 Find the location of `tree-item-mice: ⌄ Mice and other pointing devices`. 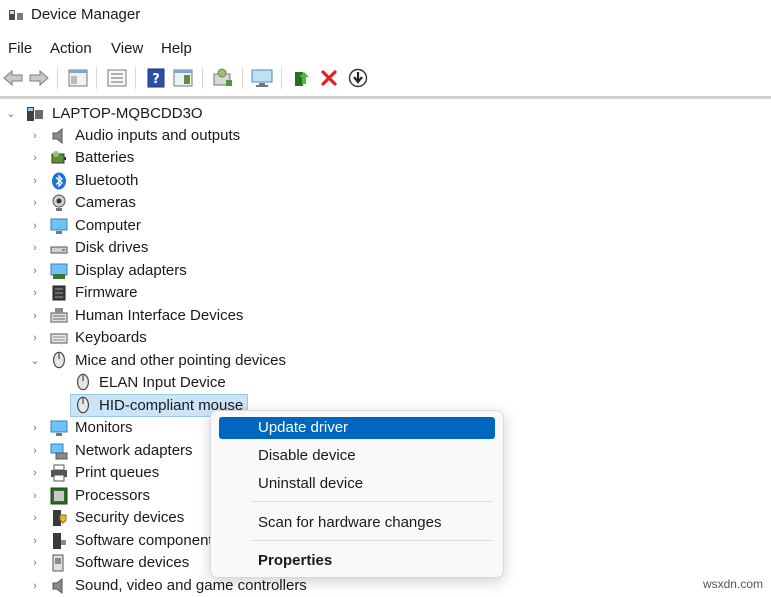

tree-item-mice: ⌄ Mice and other pointing devices is located at coordinates (150, 361).